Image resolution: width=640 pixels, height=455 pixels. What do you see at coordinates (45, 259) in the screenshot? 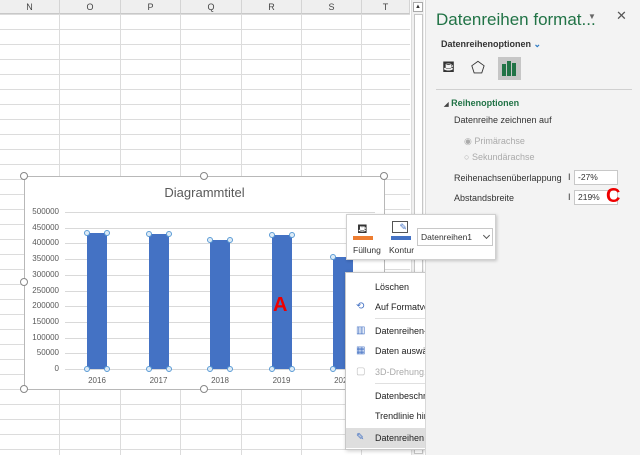
I see `y-tick-label: 350000` at bounding box center [45, 259].